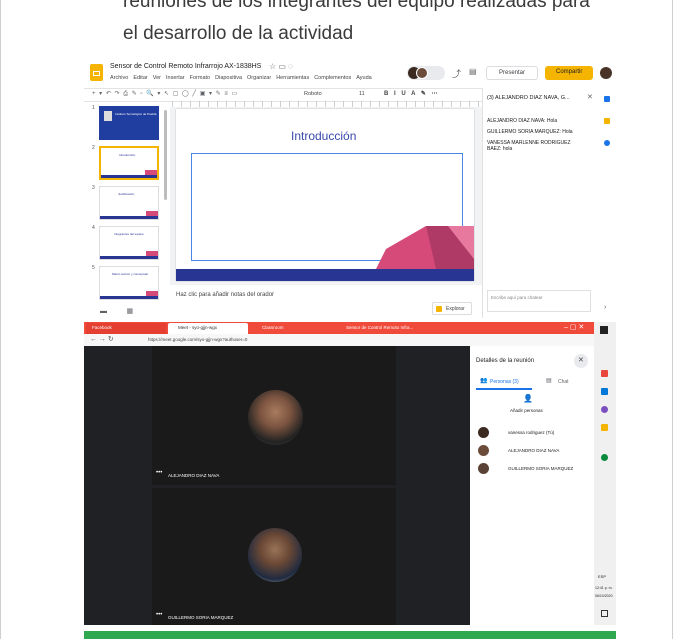 The image size is (683, 639). I want to click on participant-row: ALEJANDRO DIAZ NAVA, so click(532, 451).